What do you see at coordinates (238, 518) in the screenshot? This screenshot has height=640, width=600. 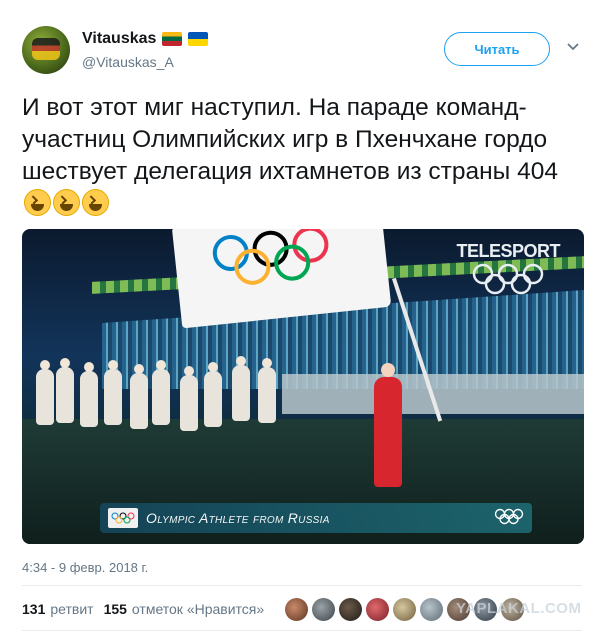 I see `broadcast-caption: Olympic Athlete from Russia` at bounding box center [238, 518].